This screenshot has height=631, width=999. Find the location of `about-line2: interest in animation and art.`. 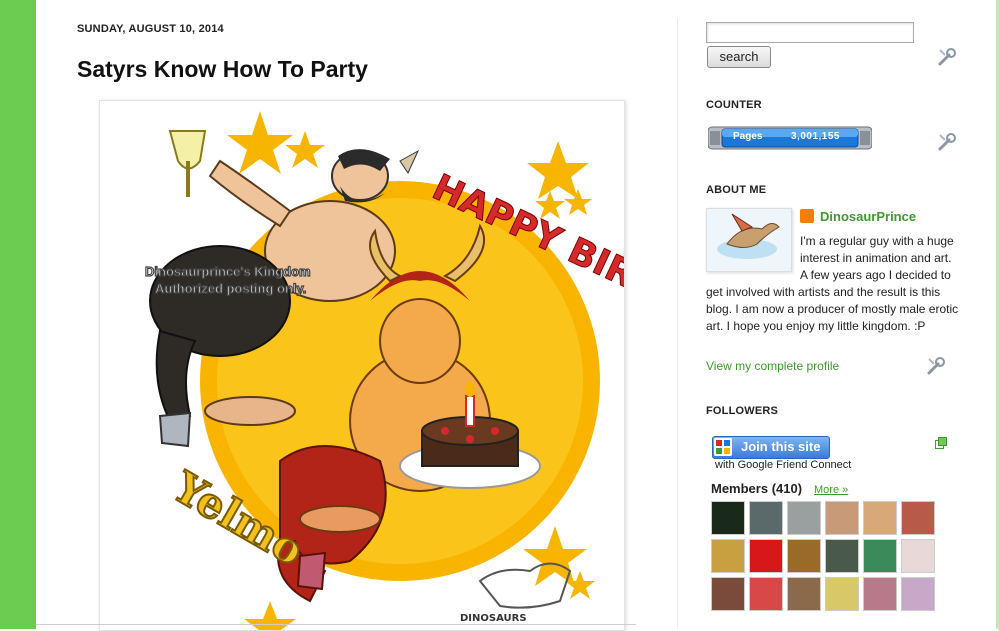

about-line2: interest in animation and art. is located at coordinates (876, 258).